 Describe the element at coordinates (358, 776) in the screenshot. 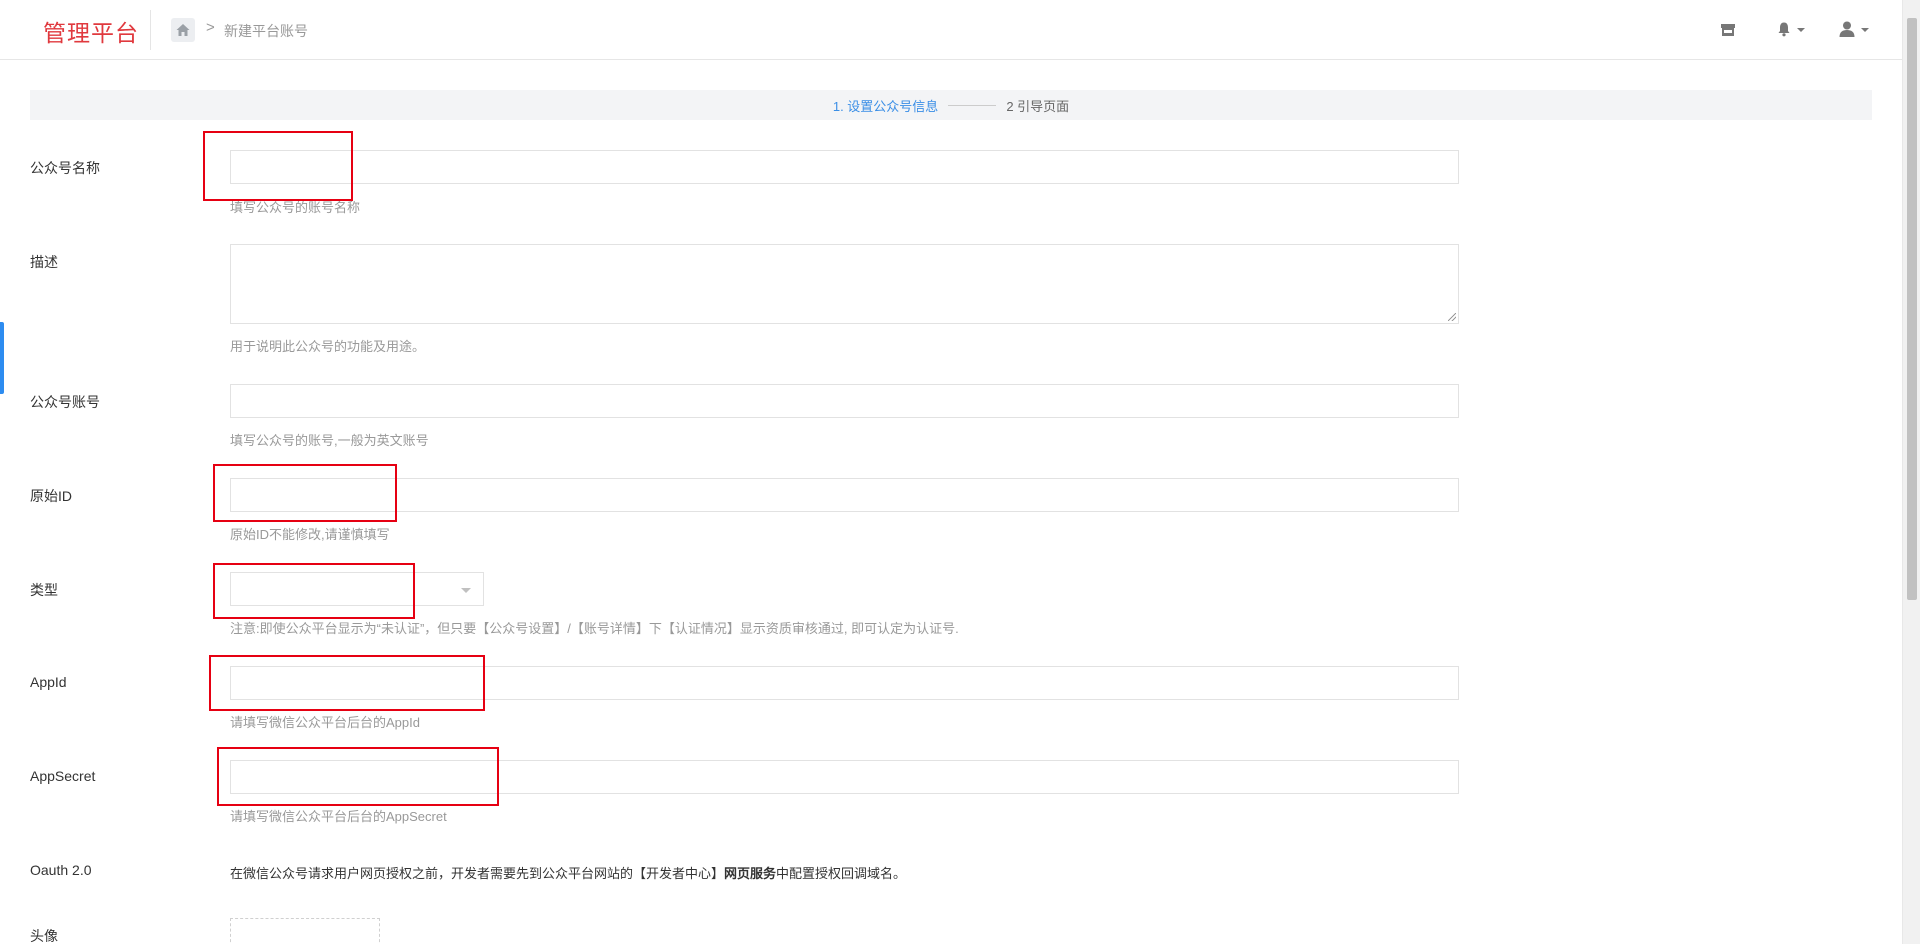

I see `highlight-box-appsecret` at that location.